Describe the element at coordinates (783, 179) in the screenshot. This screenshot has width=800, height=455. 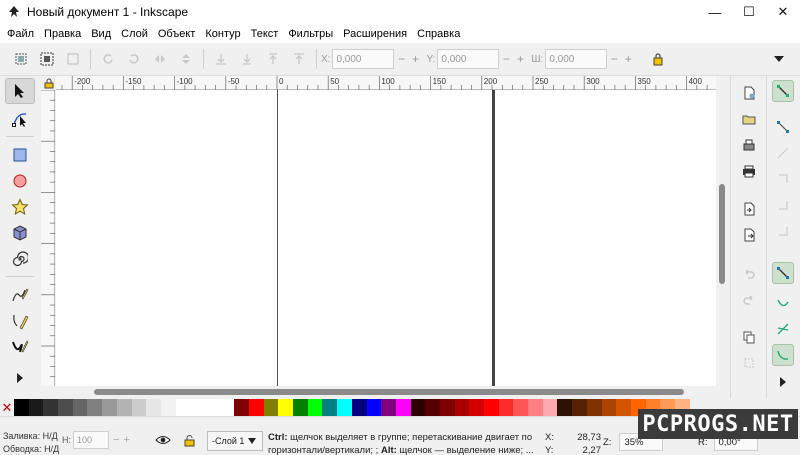
I see `snap-bbox-corner-icon` at that location.